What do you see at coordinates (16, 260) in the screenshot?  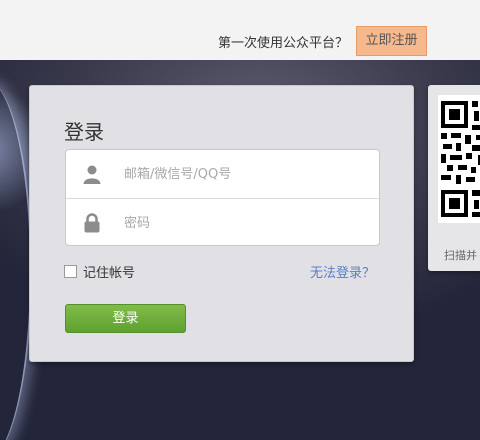 I see `planet-glow` at bounding box center [16, 260].